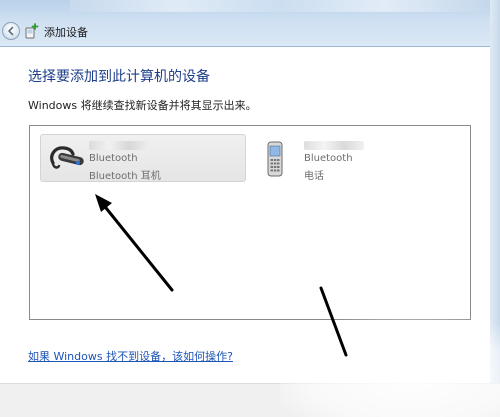 This screenshot has height=417, width=500. I want to click on phone-icon, so click(275, 159).